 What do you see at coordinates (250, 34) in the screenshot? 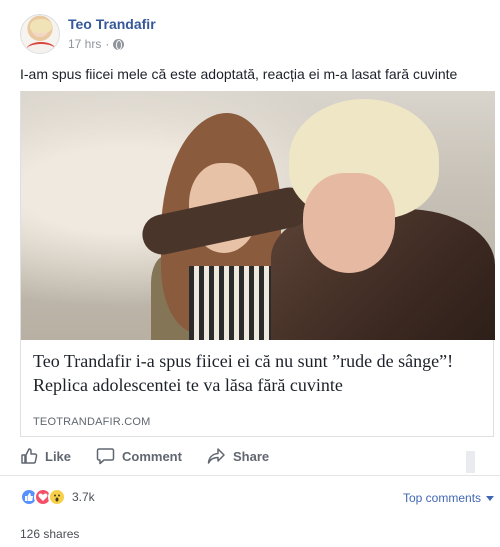
I see `post-header: Teo Trandafir 17 hrs ·` at bounding box center [250, 34].